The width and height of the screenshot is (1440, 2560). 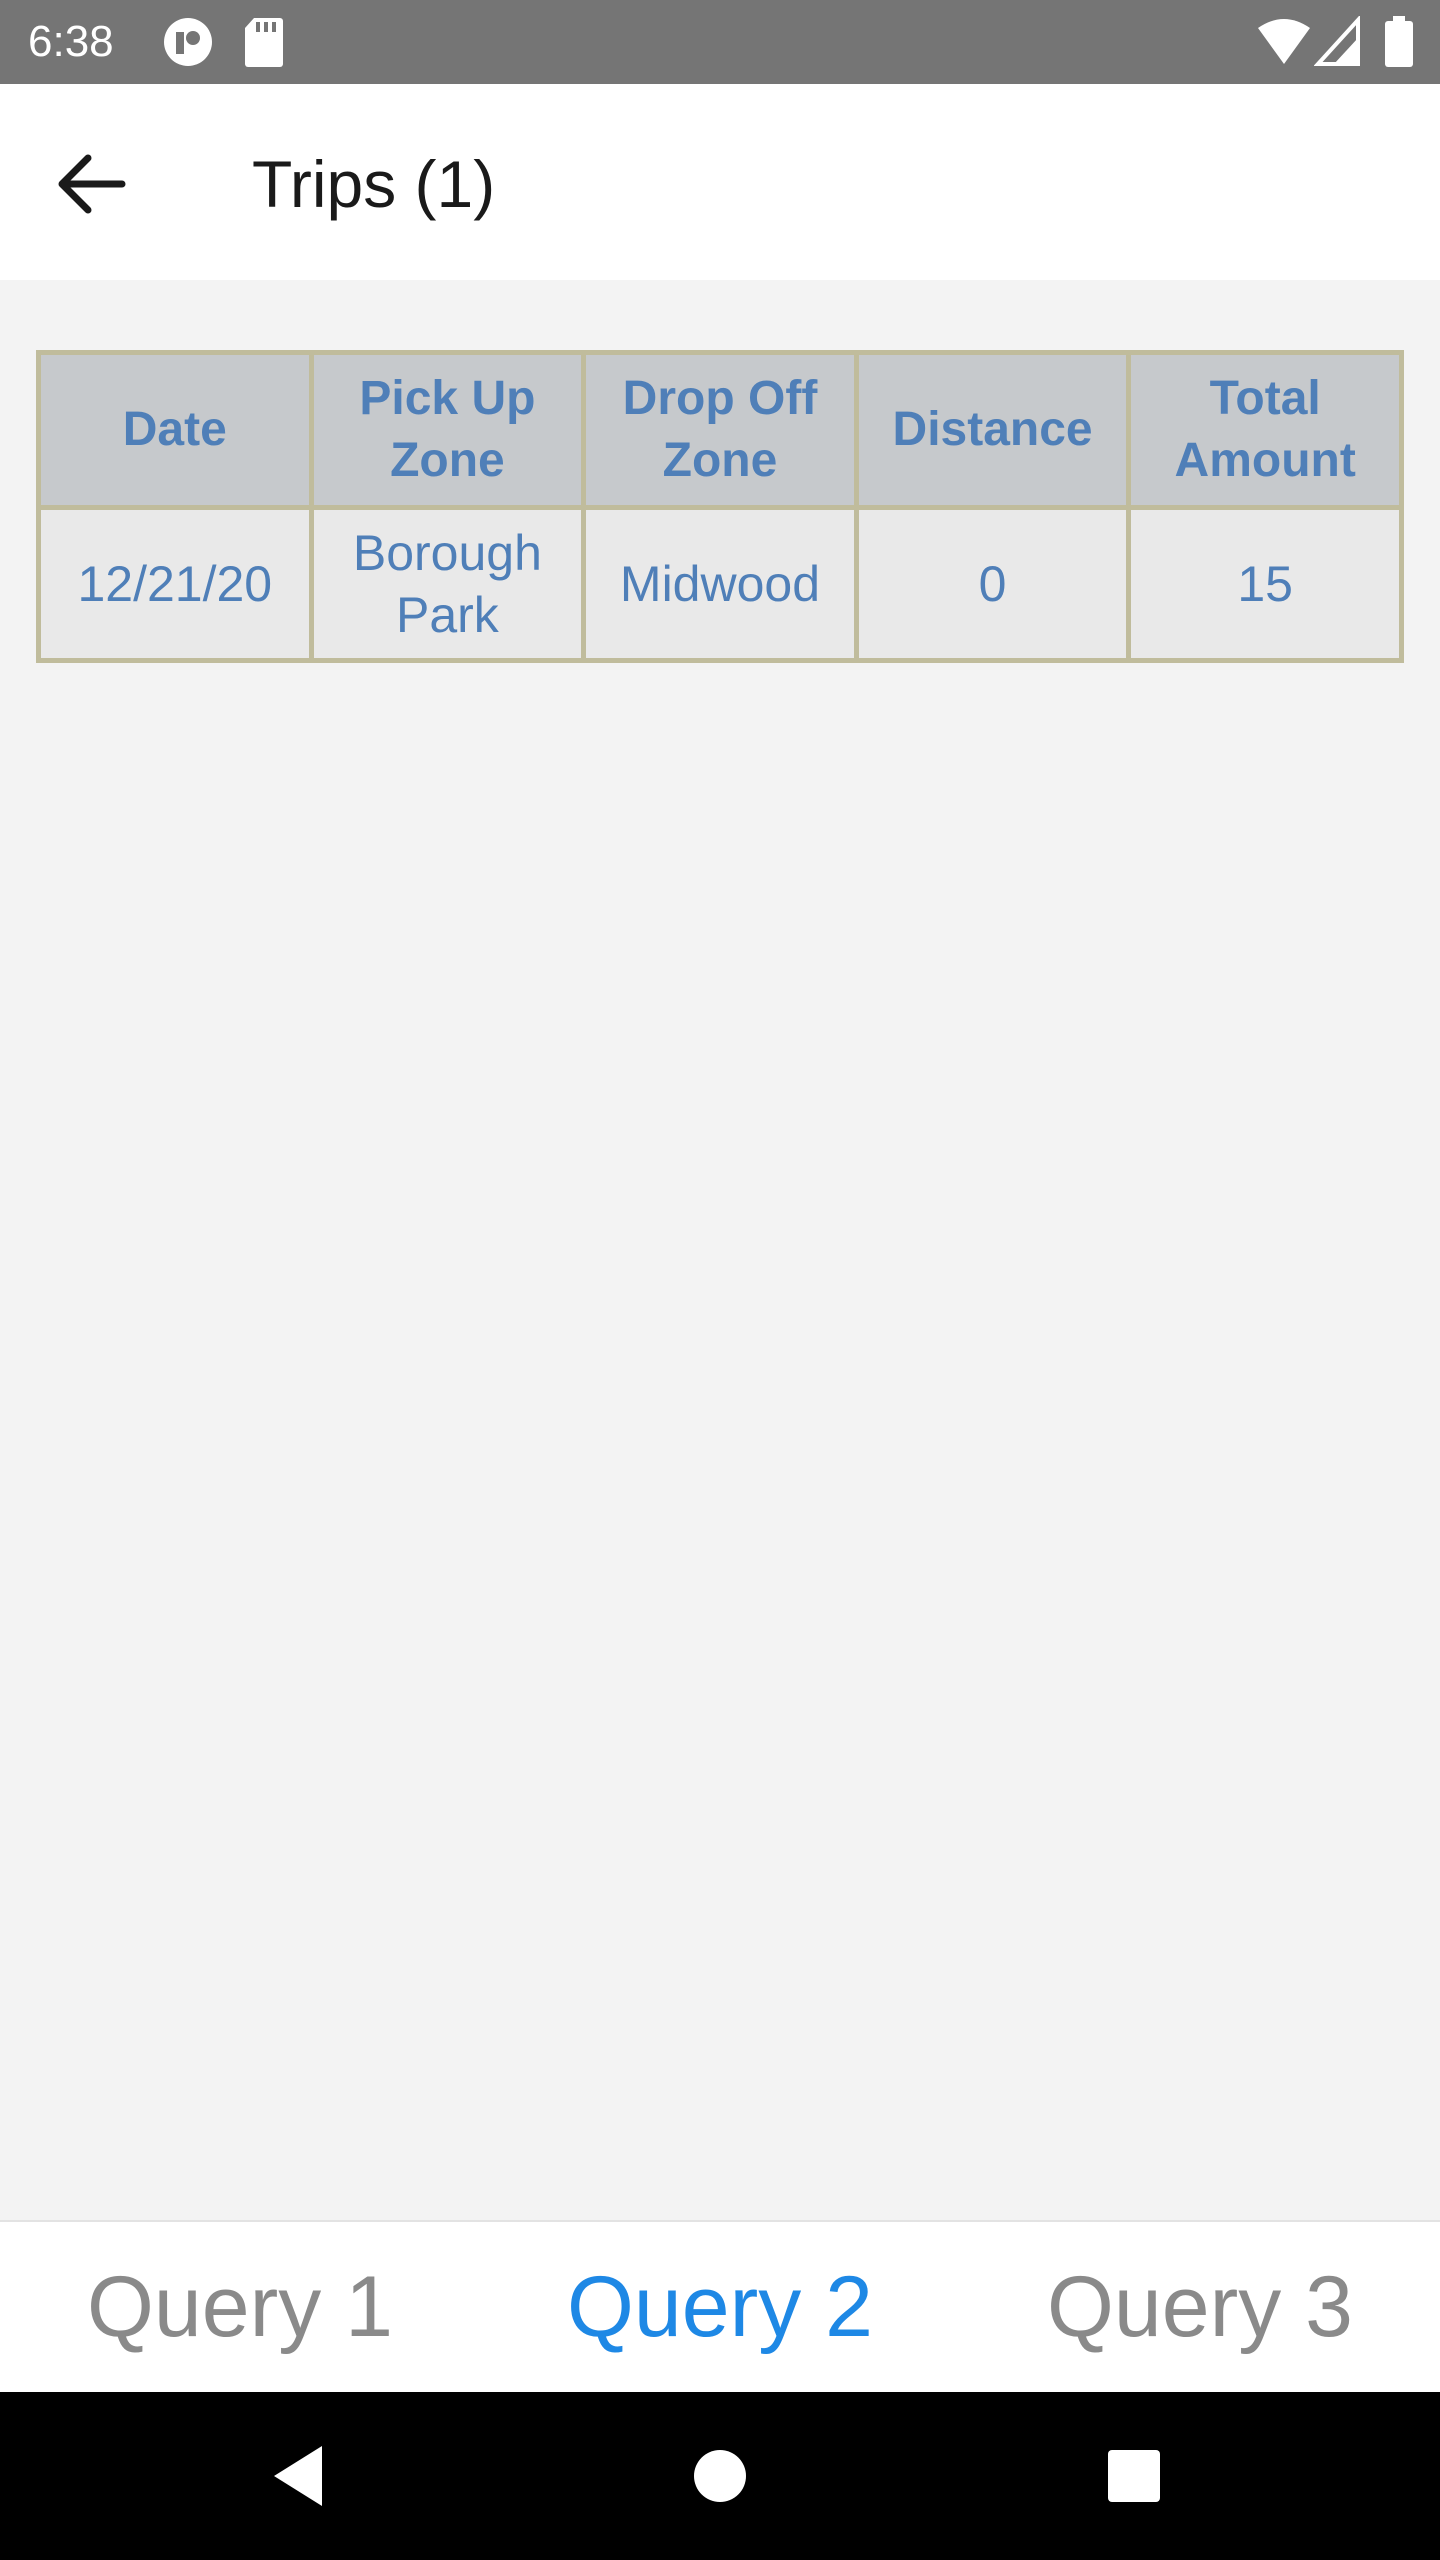 I want to click on cell-total-amount: 15, so click(x=1265, y=584).